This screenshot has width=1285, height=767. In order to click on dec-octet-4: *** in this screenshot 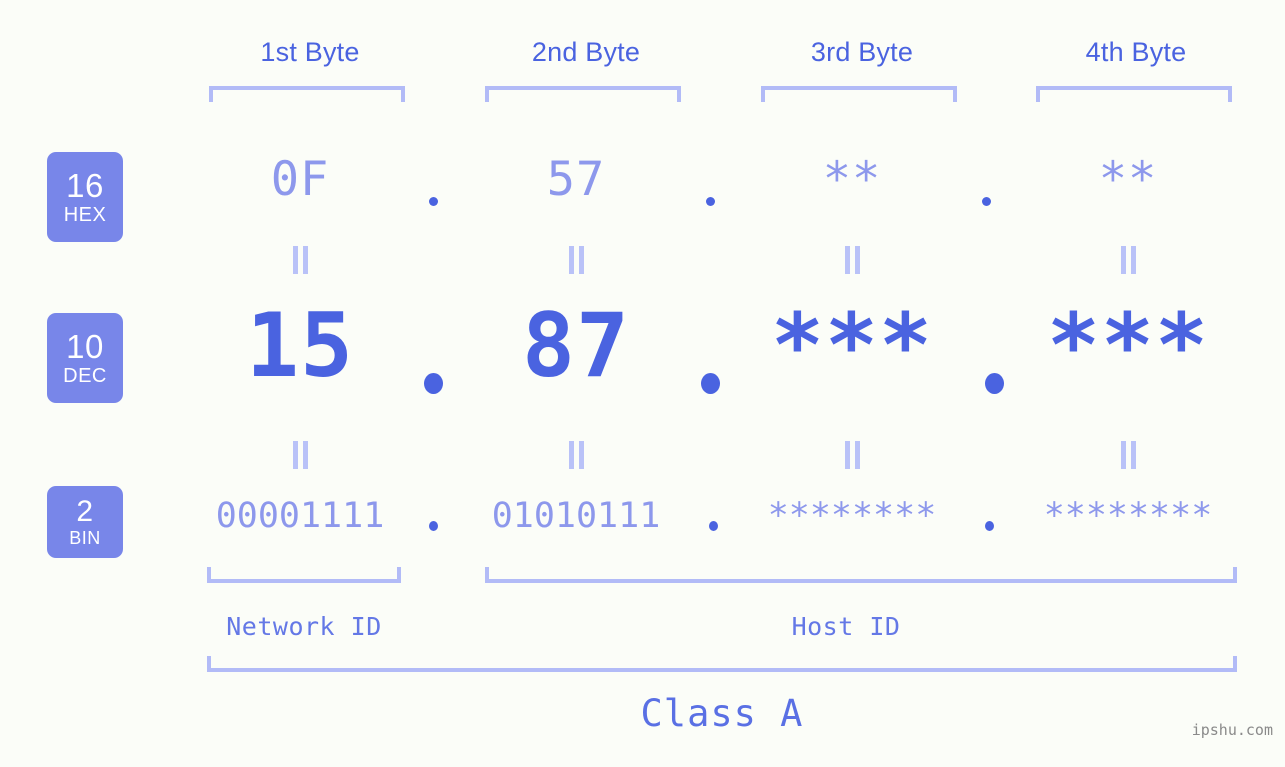, I will do `click(1128, 345)`.